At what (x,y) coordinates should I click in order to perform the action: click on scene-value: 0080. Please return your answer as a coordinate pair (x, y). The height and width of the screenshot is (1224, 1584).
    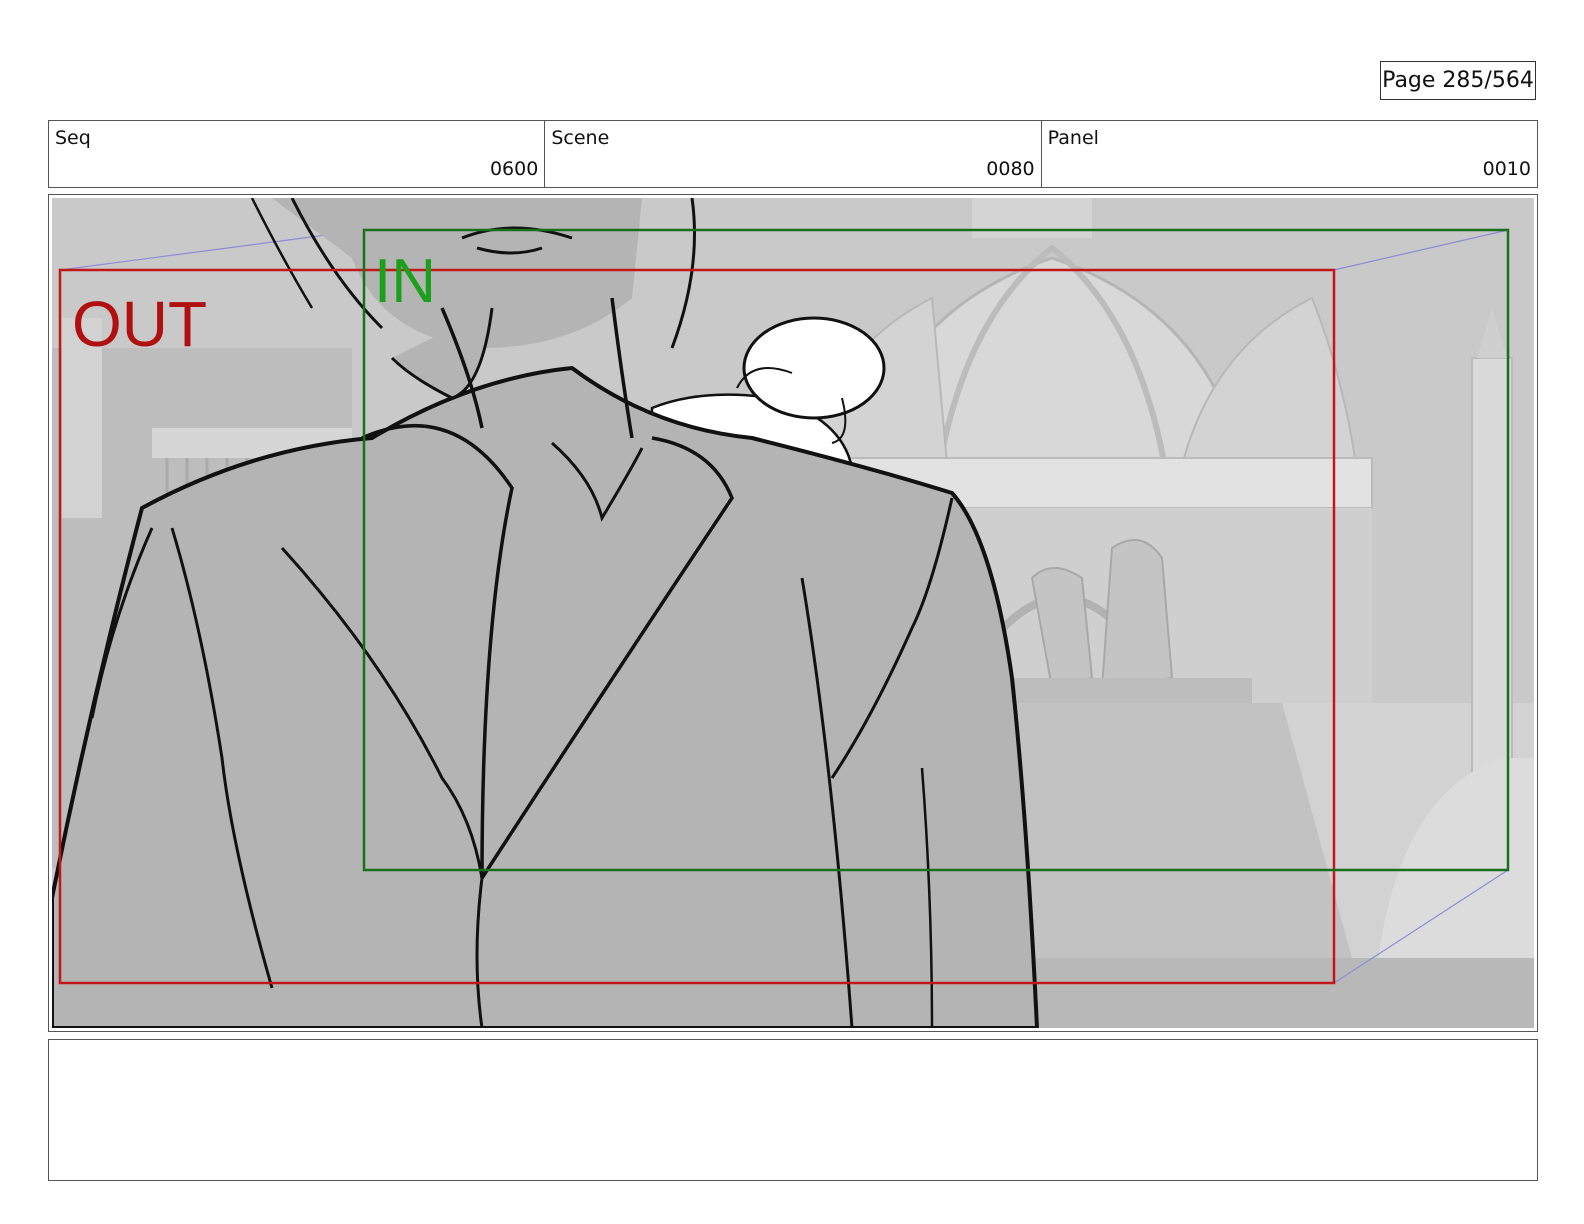
    Looking at the image, I should click on (1010, 169).